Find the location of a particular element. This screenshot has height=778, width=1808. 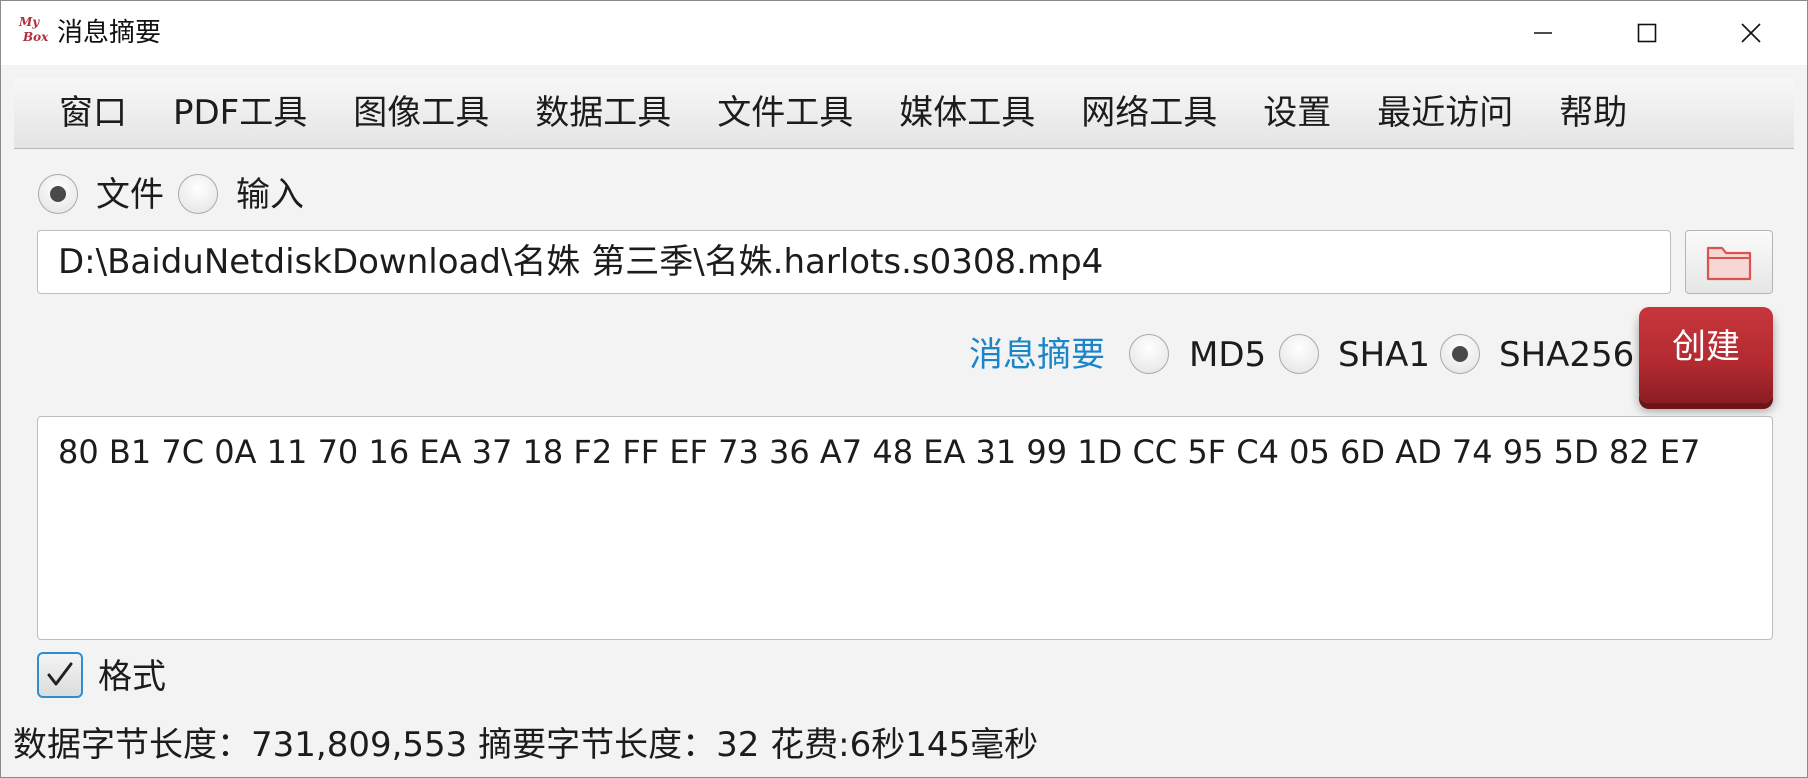

maximize-button is located at coordinates (1647, 33).